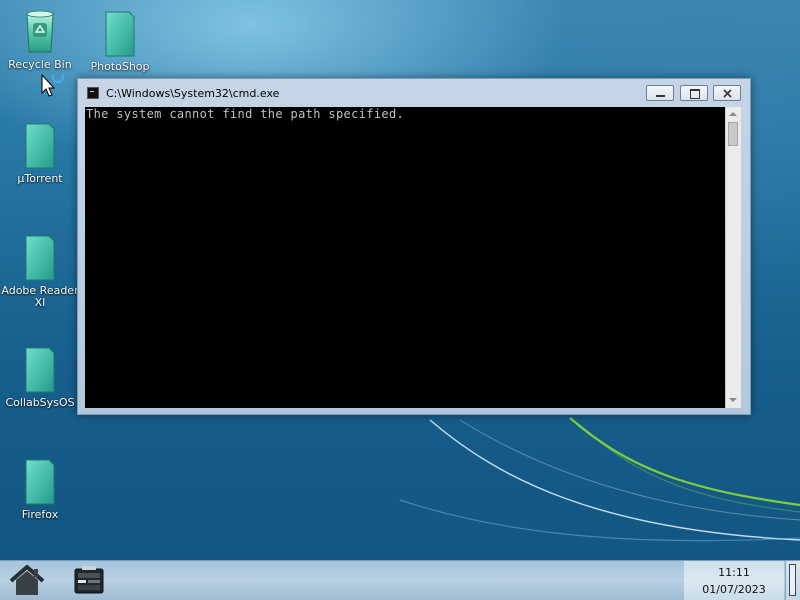 This screenshot has height=600, width=800. Describe the element at coordinates (734, 589) in the screenshot. I see `clock-date: 01/07/2023` at that location.